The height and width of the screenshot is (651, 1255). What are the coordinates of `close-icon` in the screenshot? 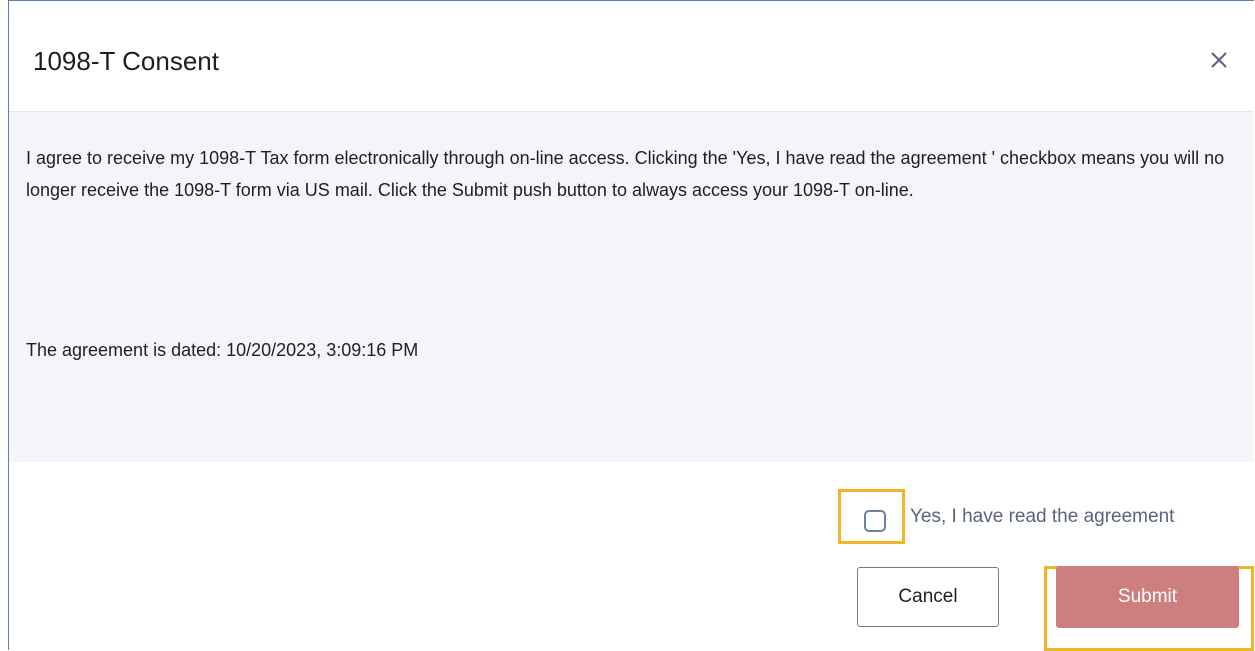 It's located at (1219, 60).